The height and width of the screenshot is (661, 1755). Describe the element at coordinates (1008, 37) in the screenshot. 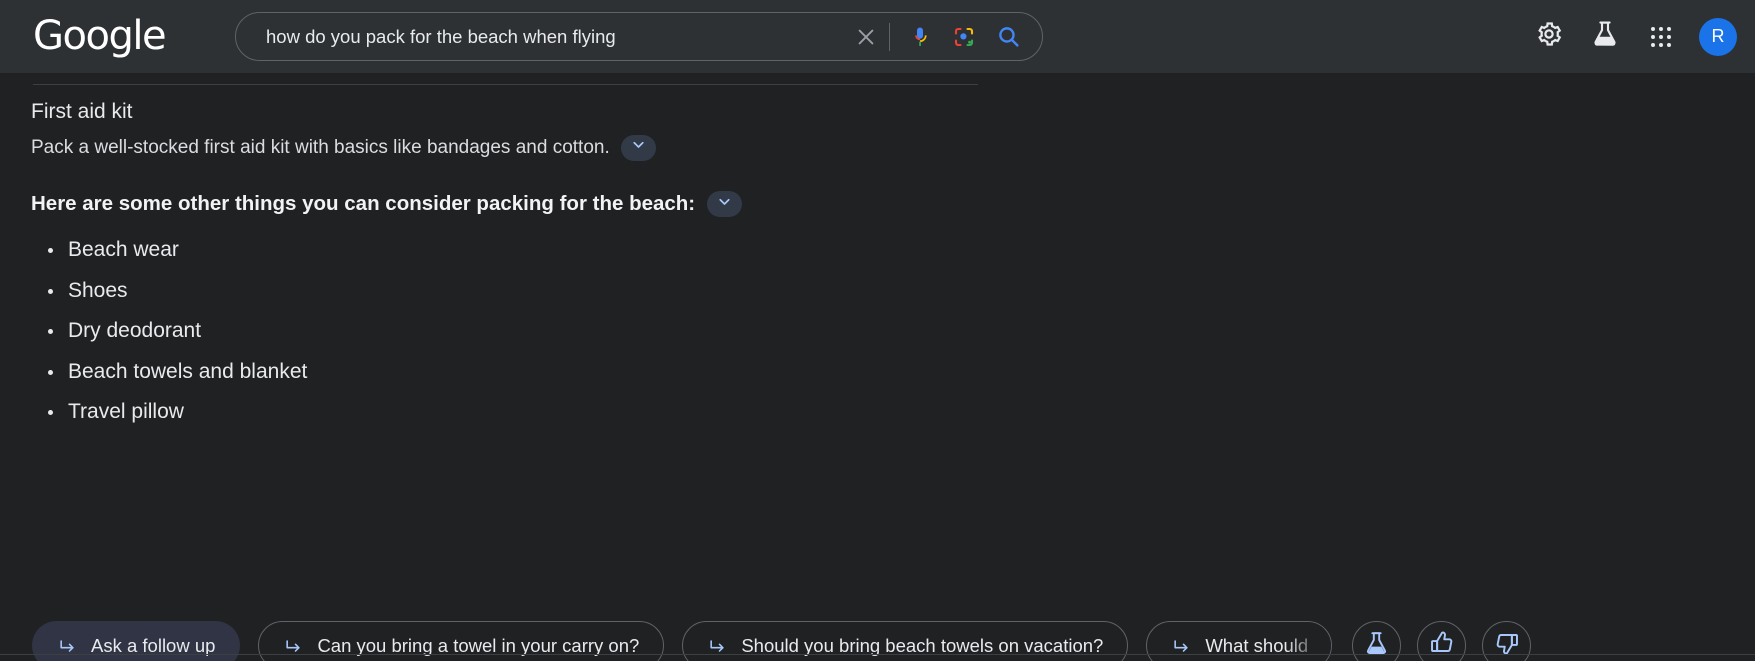

I see `search-submit-icon` at that location.